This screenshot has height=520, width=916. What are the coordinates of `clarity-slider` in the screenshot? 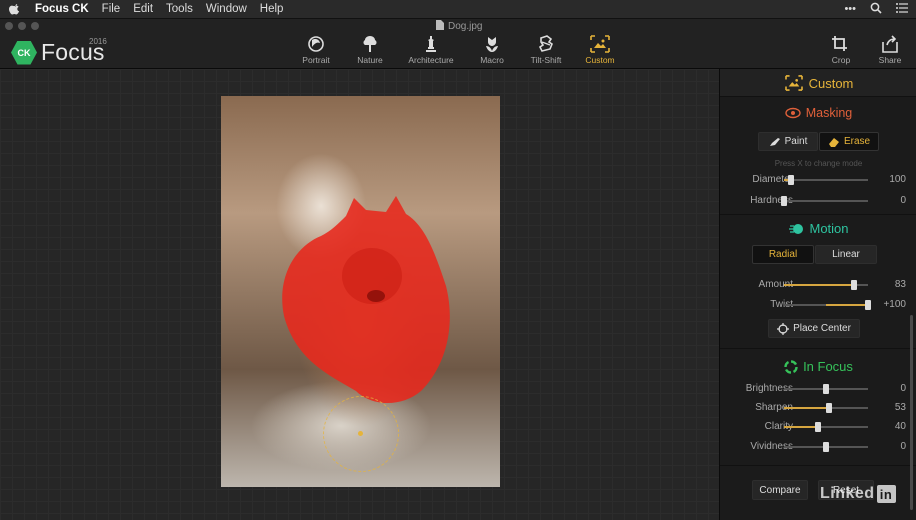 It's located at (826, 427).